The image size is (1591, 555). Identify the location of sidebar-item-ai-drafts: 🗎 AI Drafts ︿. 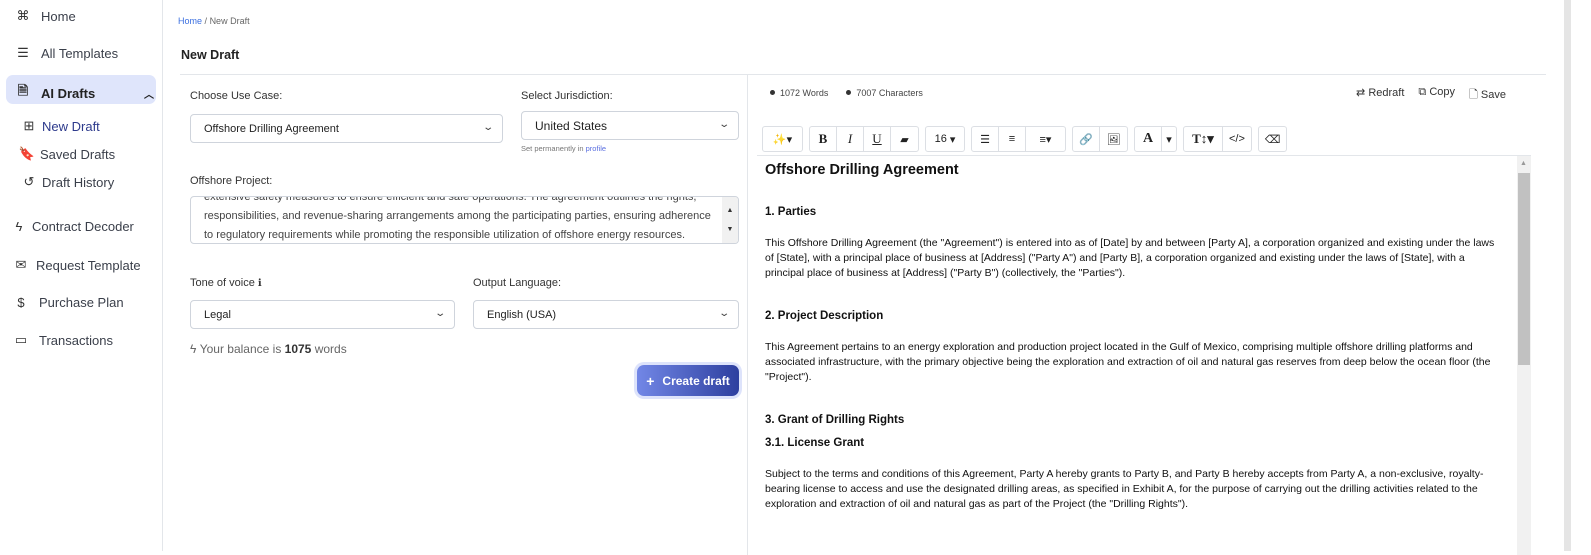
(84, 93).